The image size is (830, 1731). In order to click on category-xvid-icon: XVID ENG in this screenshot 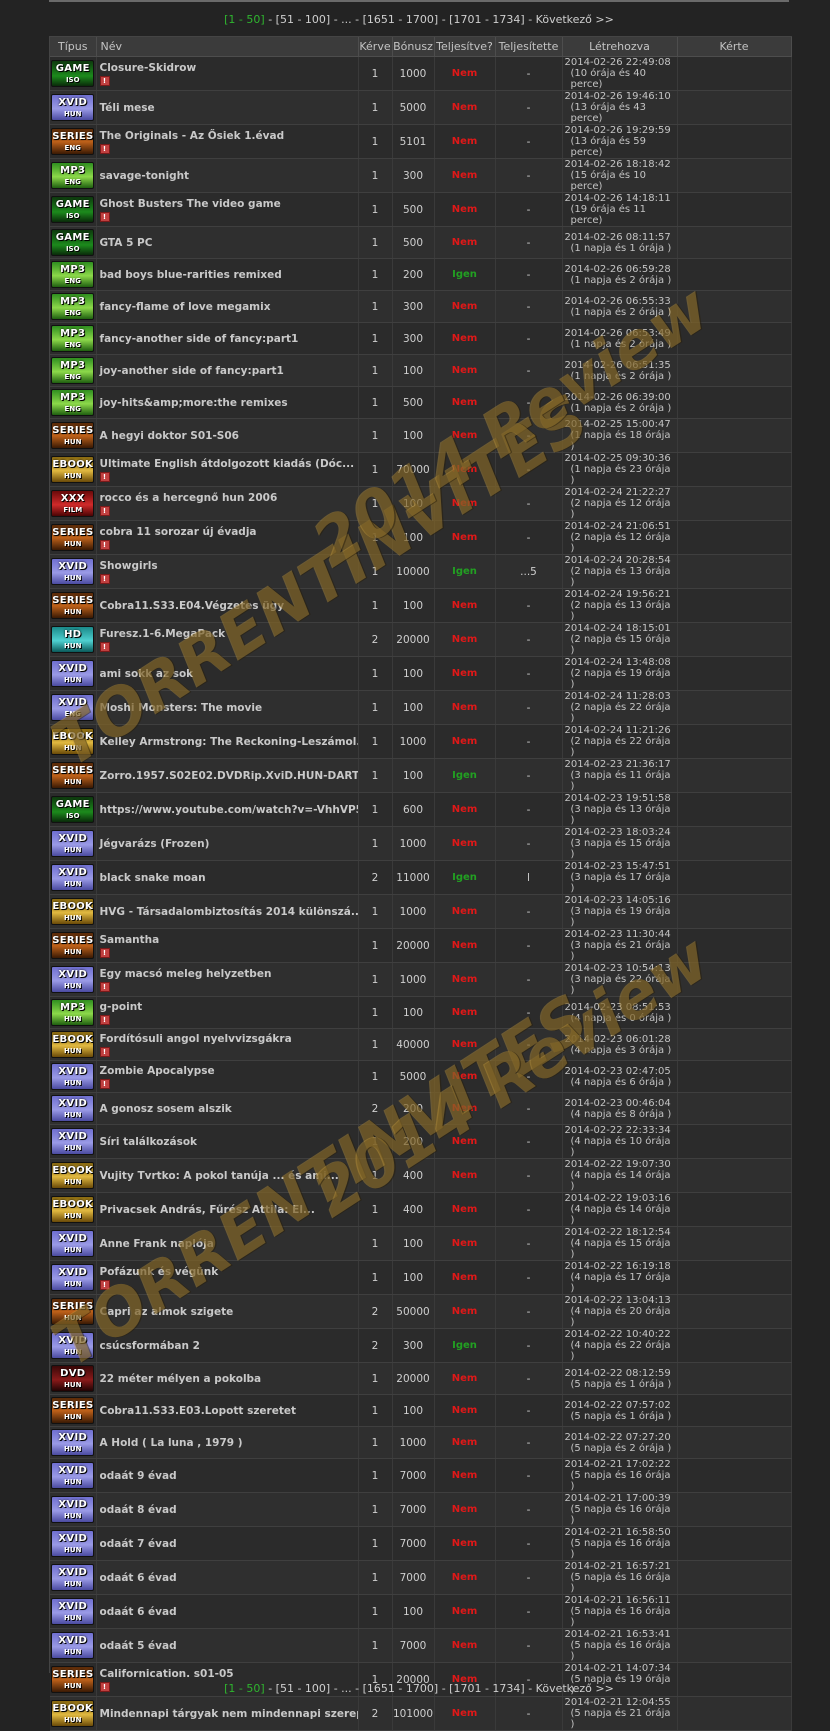, I will do `click(73, 707)`.